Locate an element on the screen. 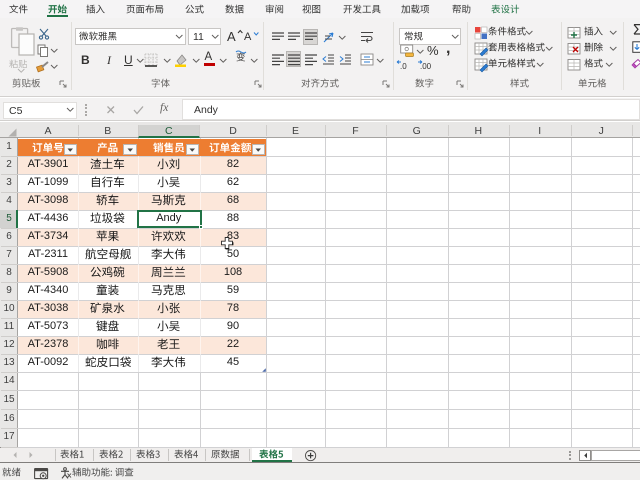 Image resolution: width=640 pixels, height=480 pixels. svg-text: .00 is located at coordinates (426, 66).